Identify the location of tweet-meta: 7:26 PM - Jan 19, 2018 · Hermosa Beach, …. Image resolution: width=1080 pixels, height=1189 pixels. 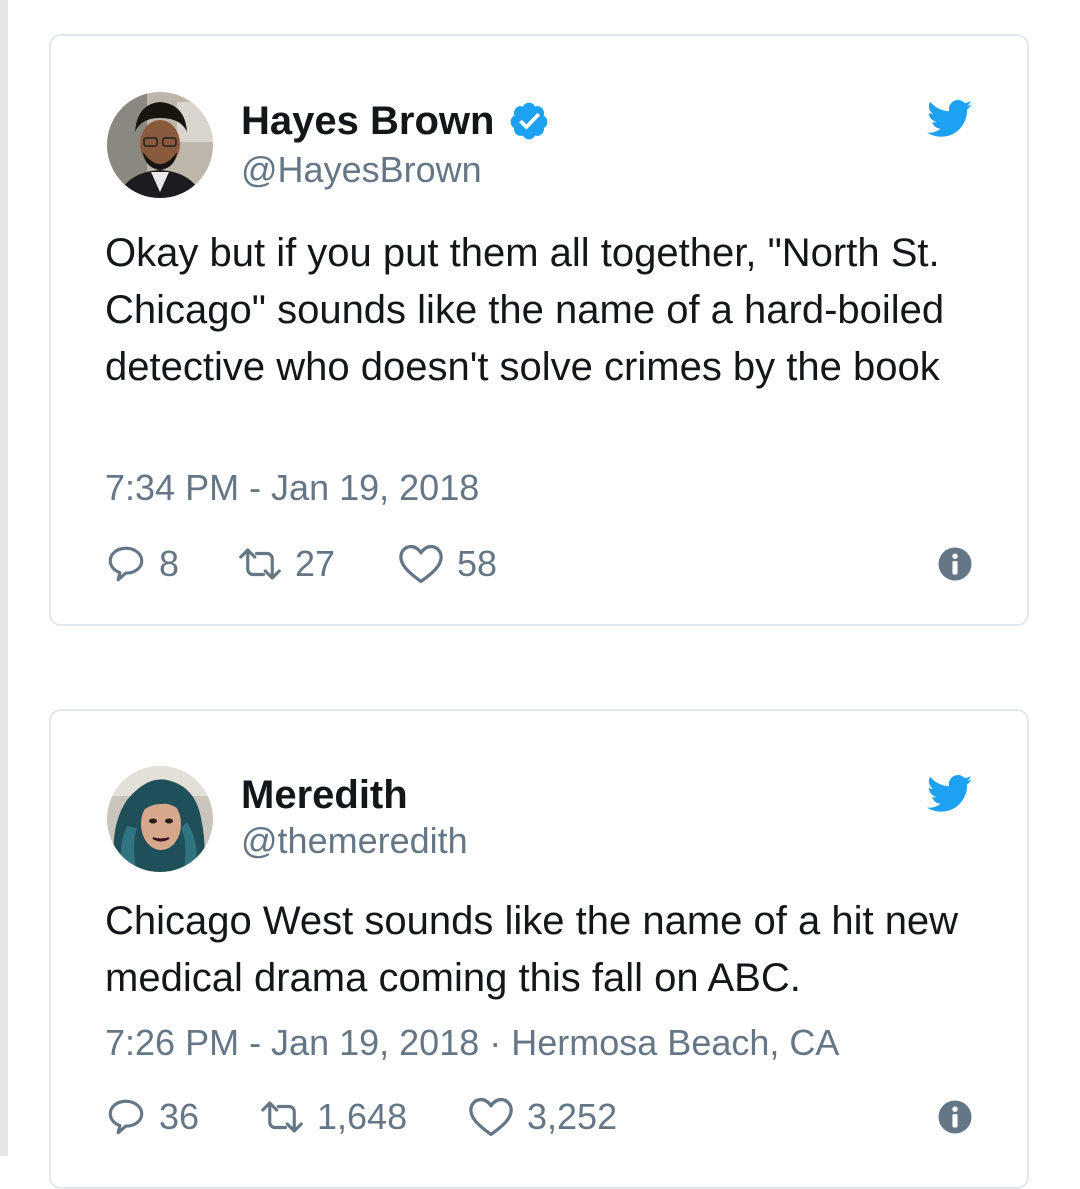
(472, 1043).